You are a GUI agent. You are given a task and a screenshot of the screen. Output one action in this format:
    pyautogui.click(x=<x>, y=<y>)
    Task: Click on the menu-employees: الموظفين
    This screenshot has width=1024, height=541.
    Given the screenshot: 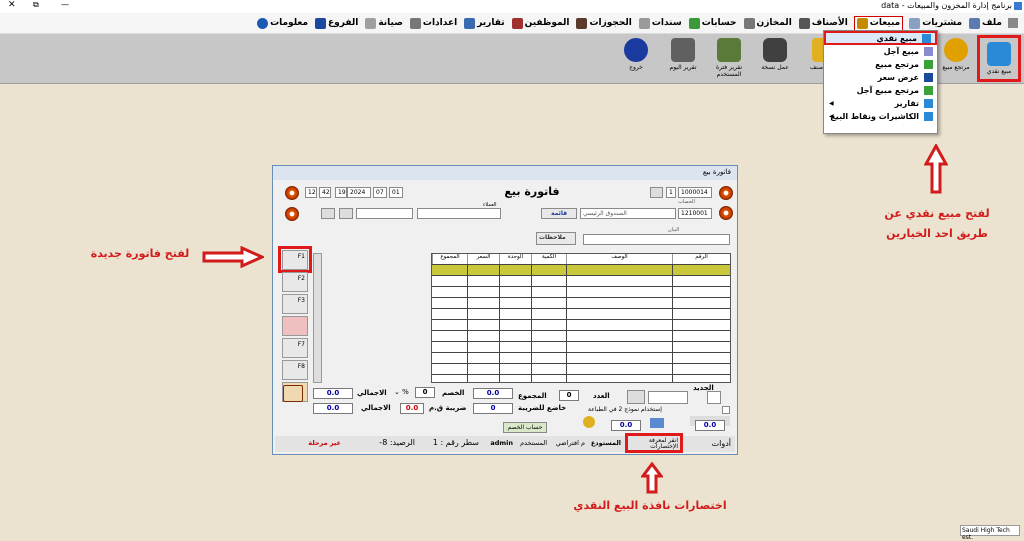 What is the action you would take?
    pyautogui.click(x=540, y=23)
    